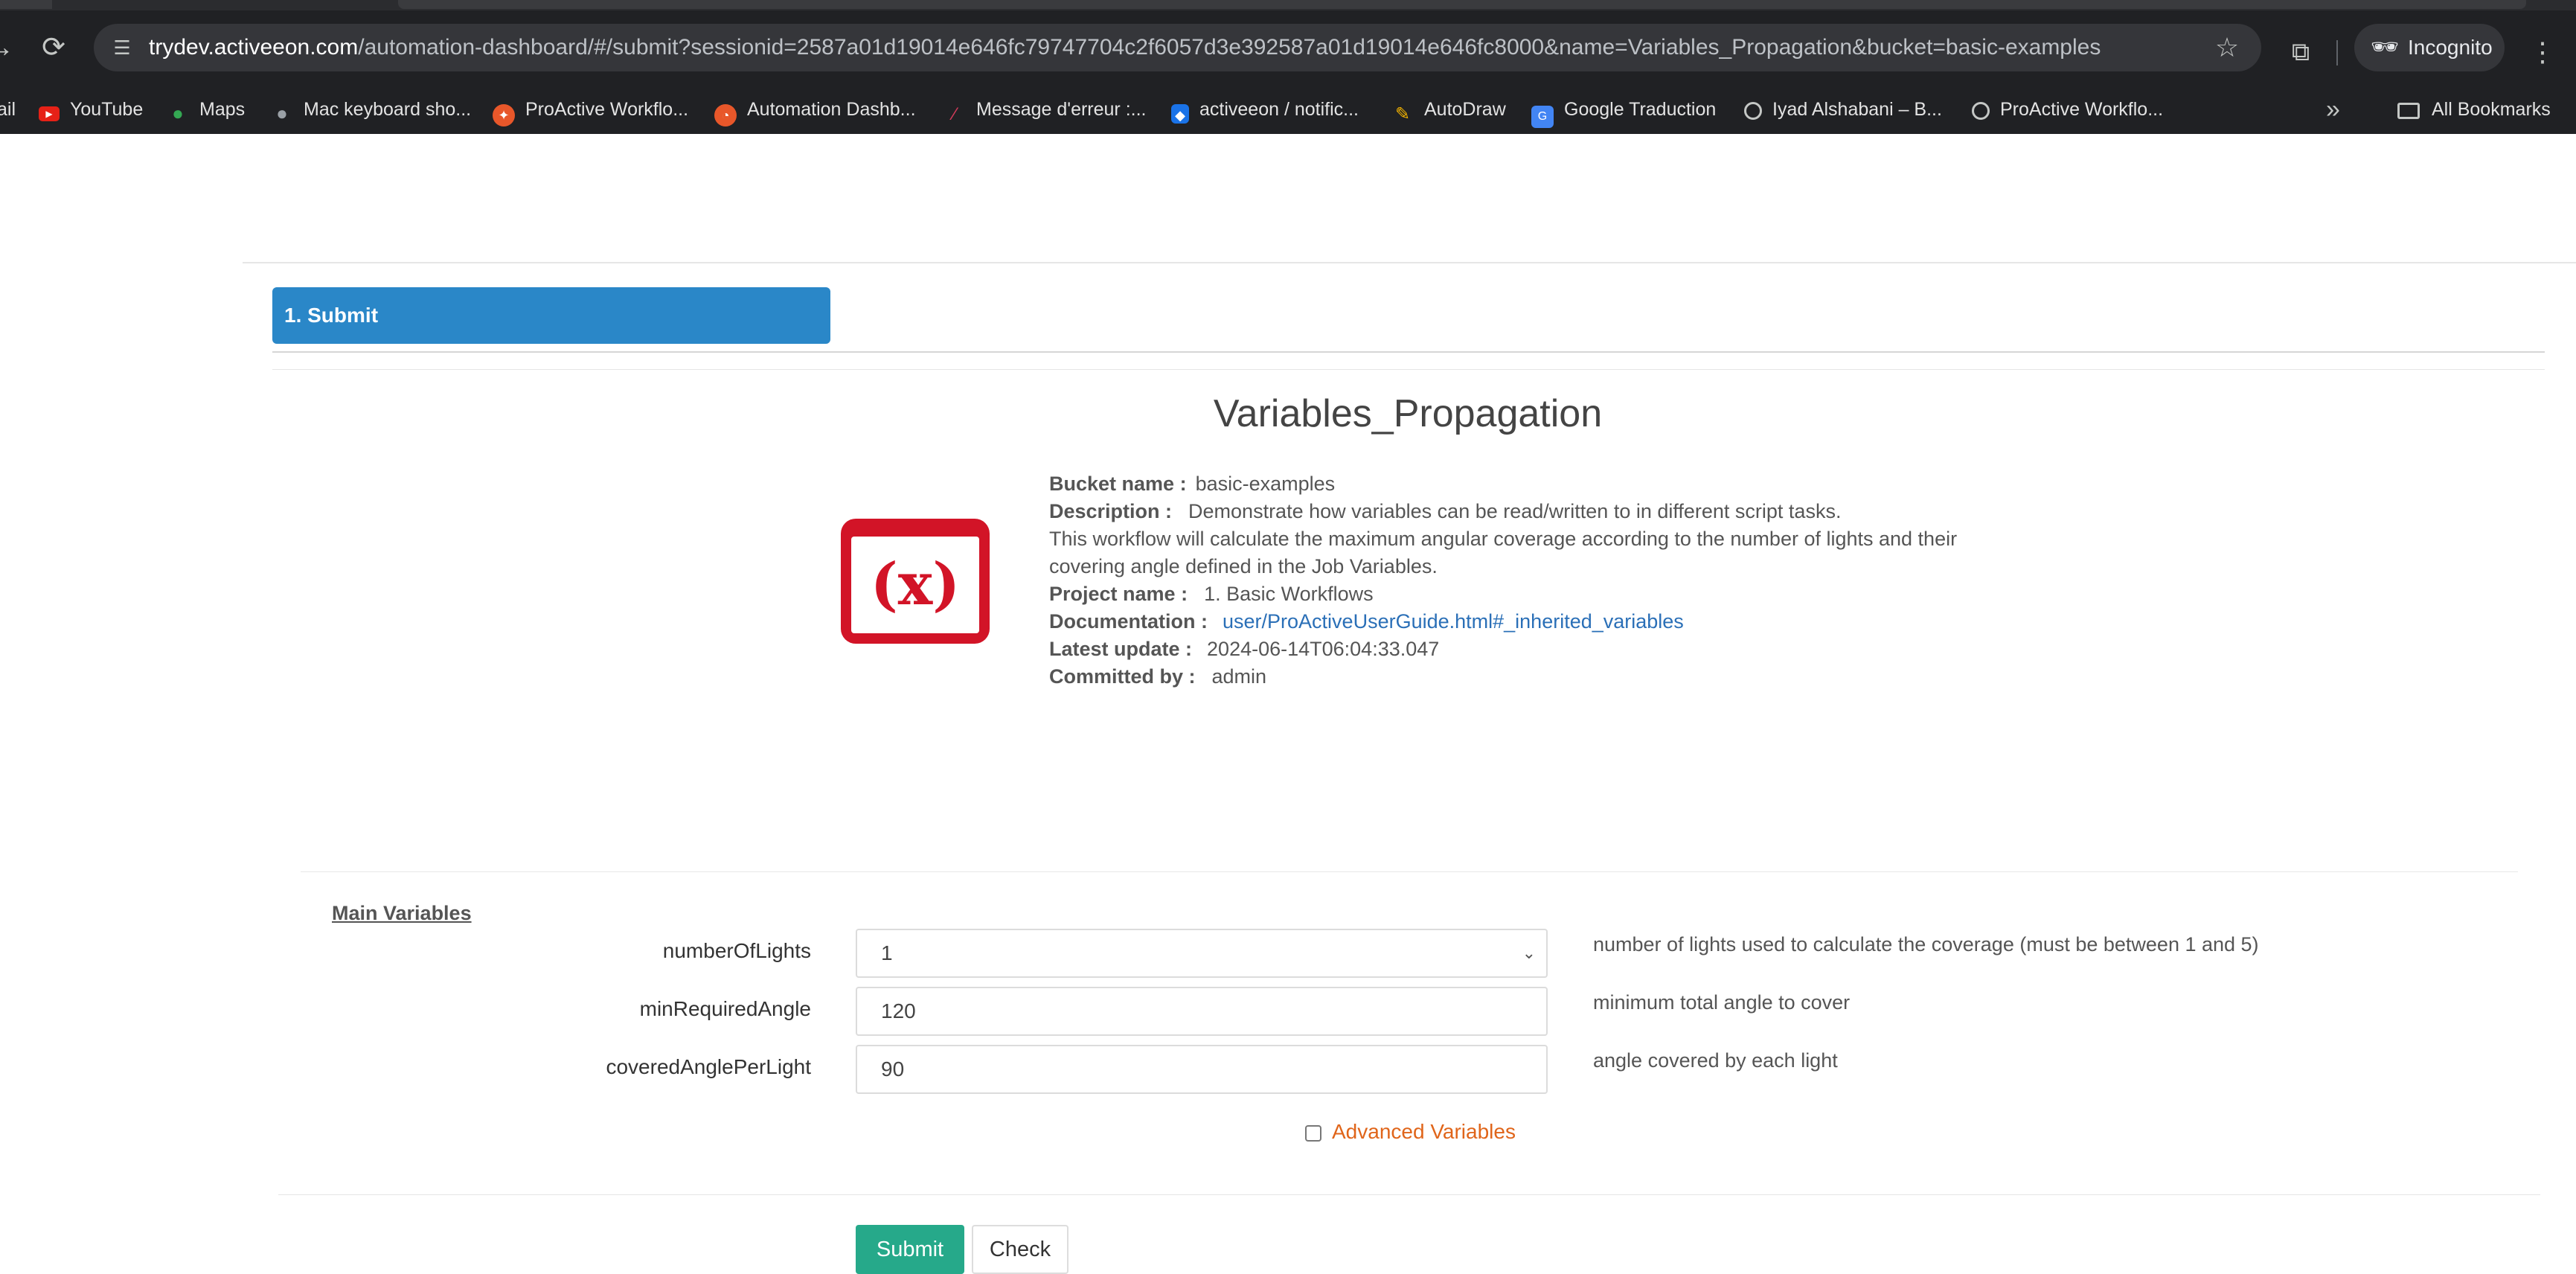  I want to click on bookmark-item: ● Maps, so click(206, 109).